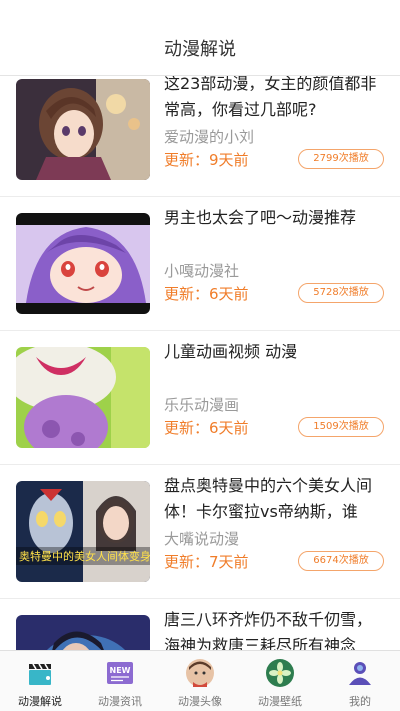 This screenshot has height=711, width=400. I want to click on tab-anime-avatar: 动漫头像, so click(200, 681).